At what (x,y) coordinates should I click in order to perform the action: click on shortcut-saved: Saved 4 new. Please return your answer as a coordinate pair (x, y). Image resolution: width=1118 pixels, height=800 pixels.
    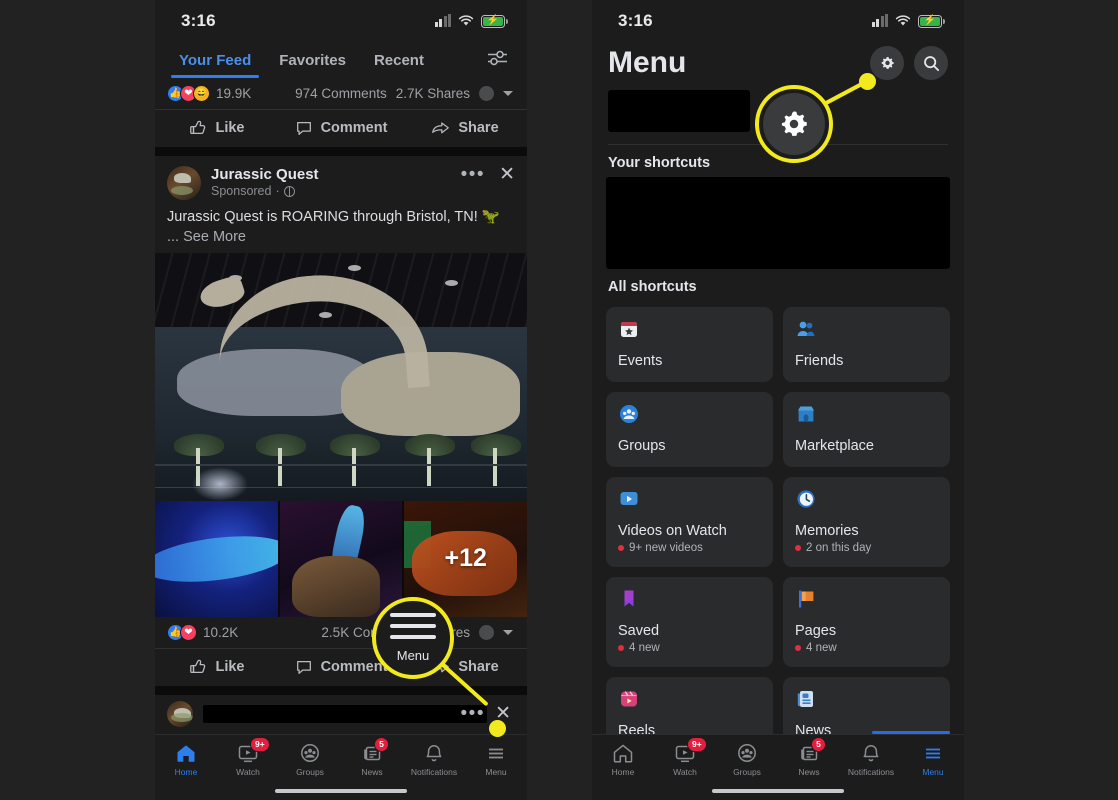
    Looking at the image, I should click on (689, 622).